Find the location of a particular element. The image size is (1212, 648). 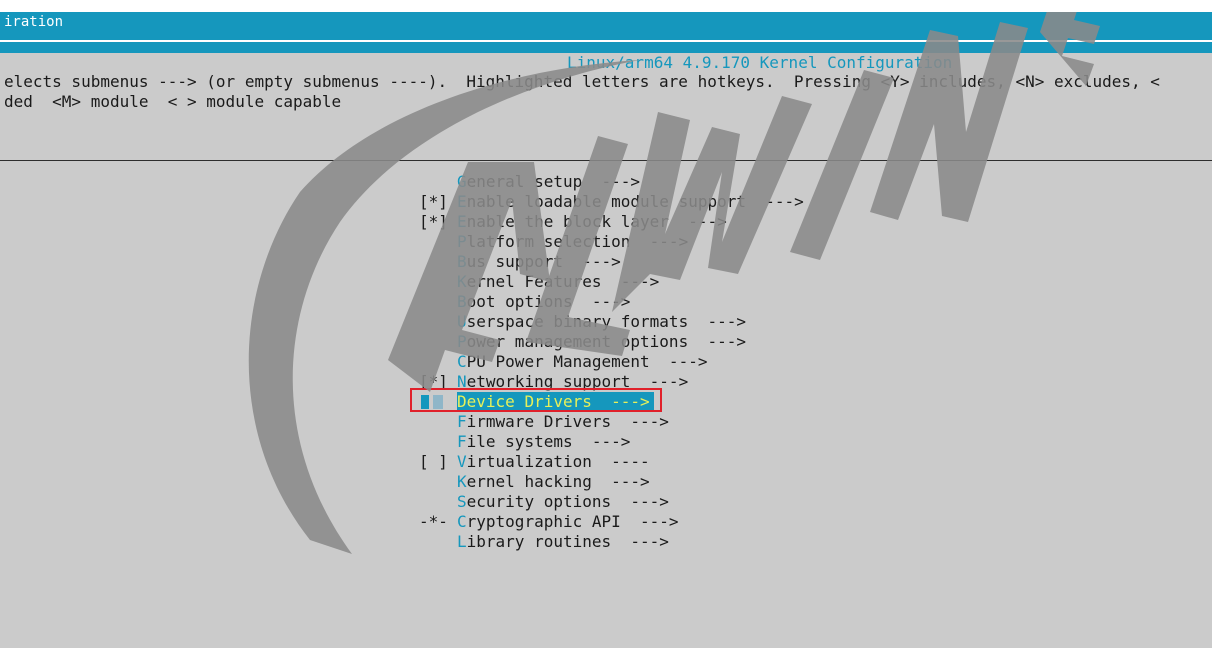

menu-item-hotkey: G is located at coordinates (462, 181).